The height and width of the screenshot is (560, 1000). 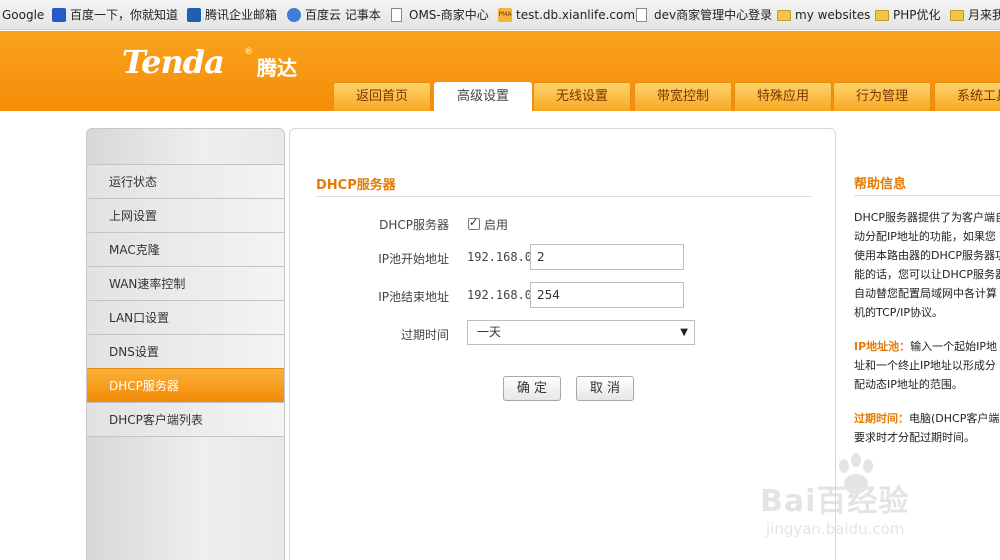 I want to click on lease-time-value: 一天, so click(x=489, y=332).